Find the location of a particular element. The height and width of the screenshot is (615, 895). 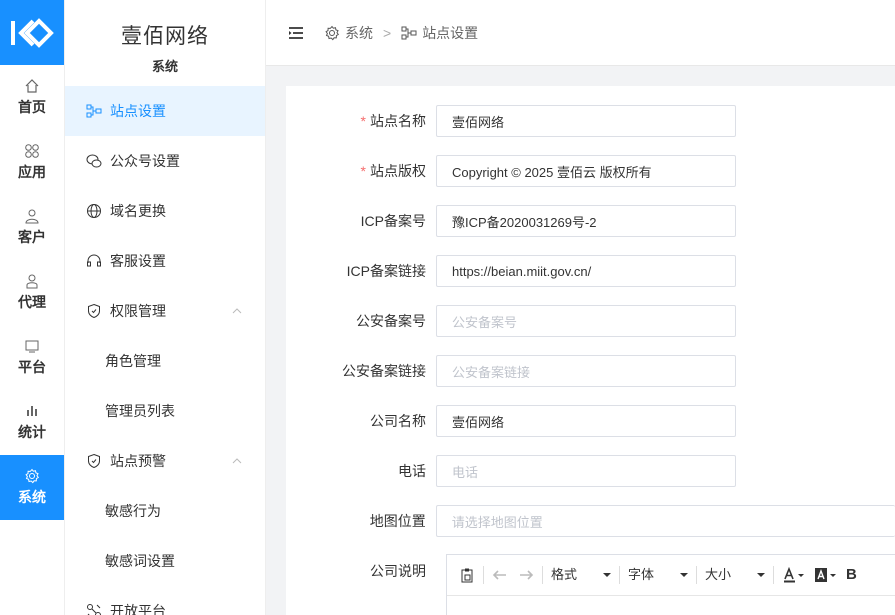

rail-item-label: 代理 is located at coordinates (32, 302).